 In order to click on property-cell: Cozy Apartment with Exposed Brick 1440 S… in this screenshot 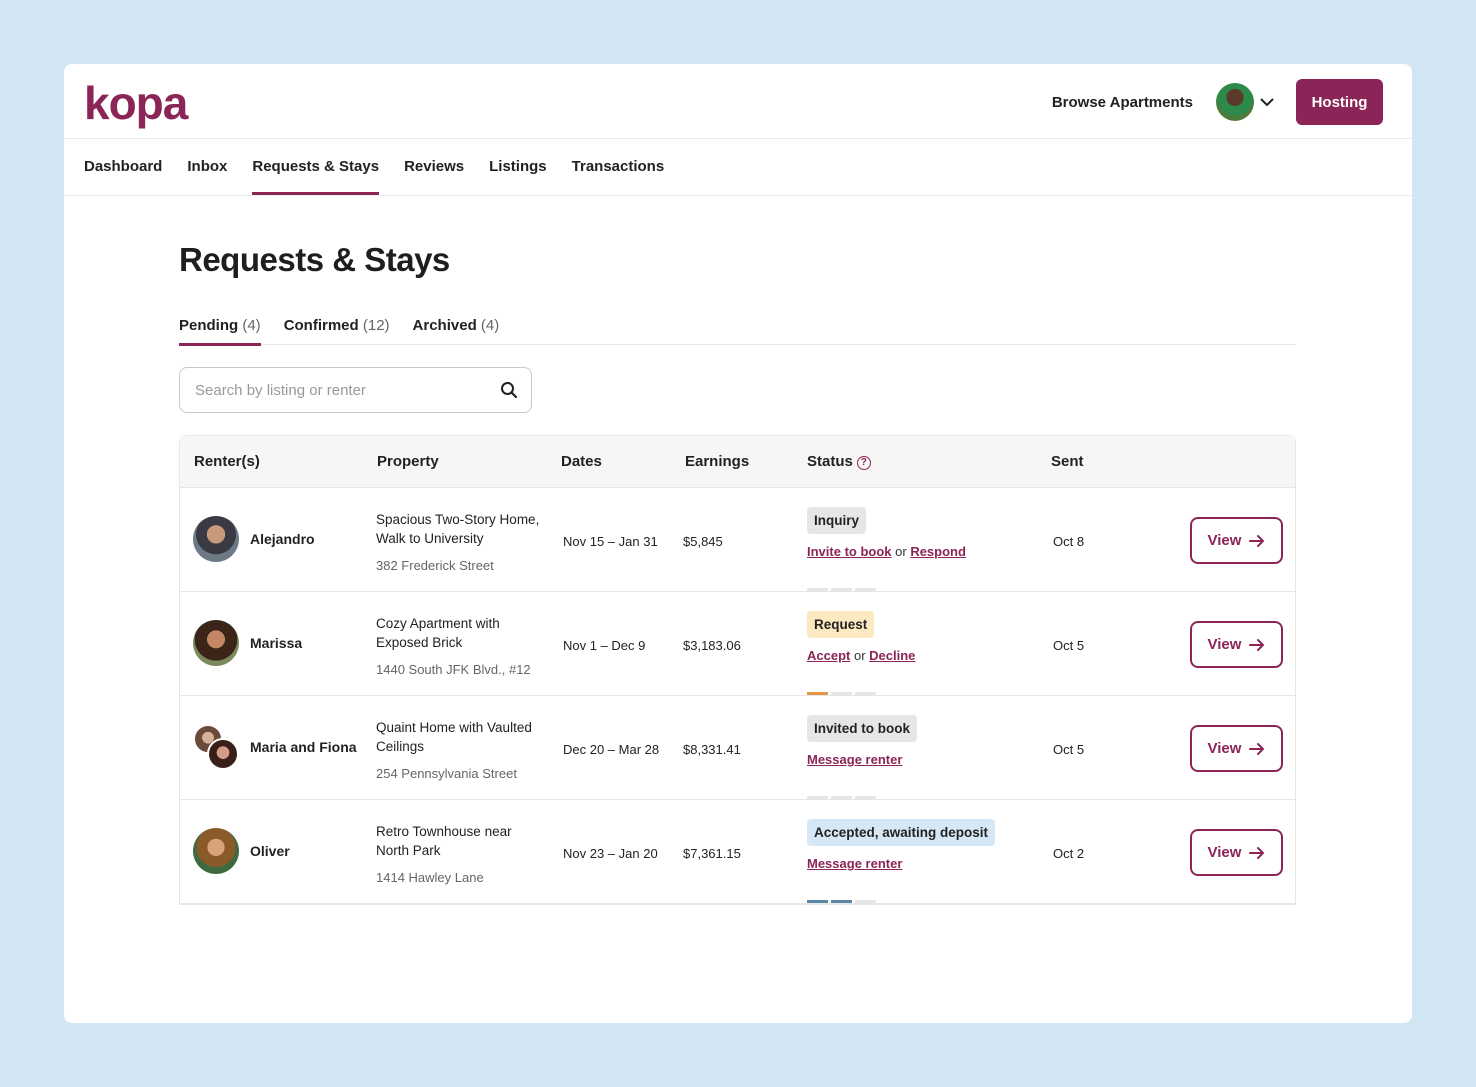, I will do `click(461, 646)`.